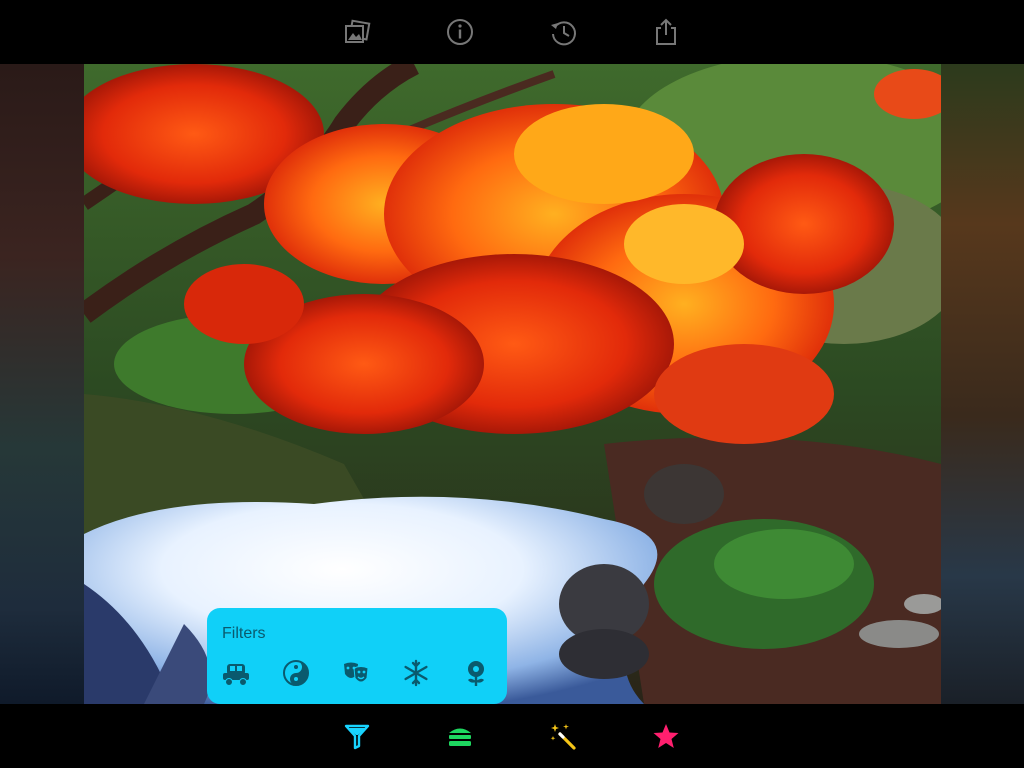 The width and height of the screenshot is (1024, 768). I want to click on filters-tool-button, so click(357, 736).